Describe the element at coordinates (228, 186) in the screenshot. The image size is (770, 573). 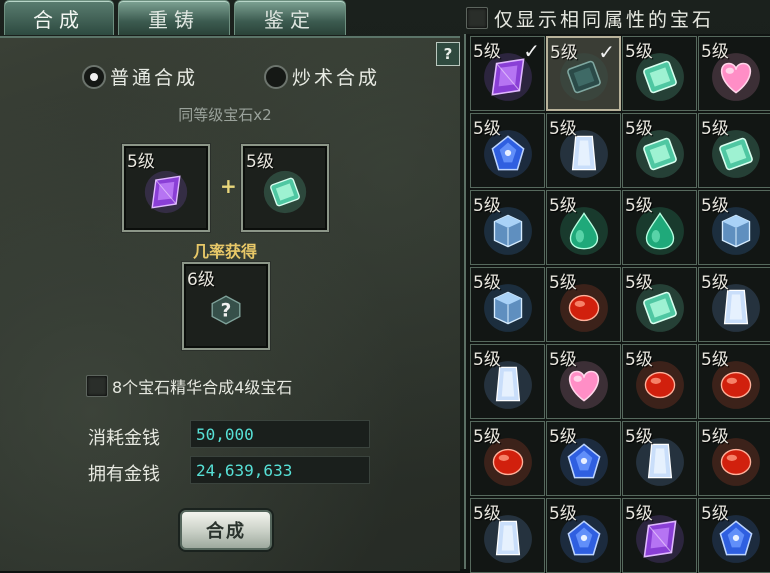
I see `plus-sign: +` at that location.